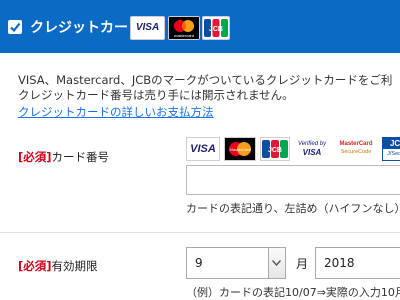 The image size is (400, 300). What do you see at coordinates (80, 157) in the screenshot?
I see `card-number-label-text: カード番号` at bounding box center [80, 157].